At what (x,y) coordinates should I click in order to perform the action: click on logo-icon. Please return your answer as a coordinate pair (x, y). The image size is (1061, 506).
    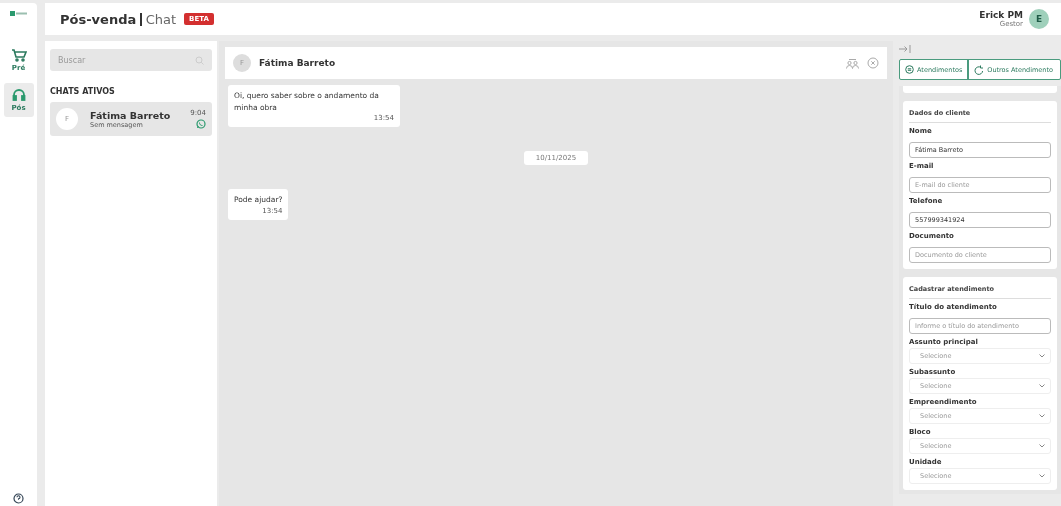
    Looking at the image, I should click on (18, 14).